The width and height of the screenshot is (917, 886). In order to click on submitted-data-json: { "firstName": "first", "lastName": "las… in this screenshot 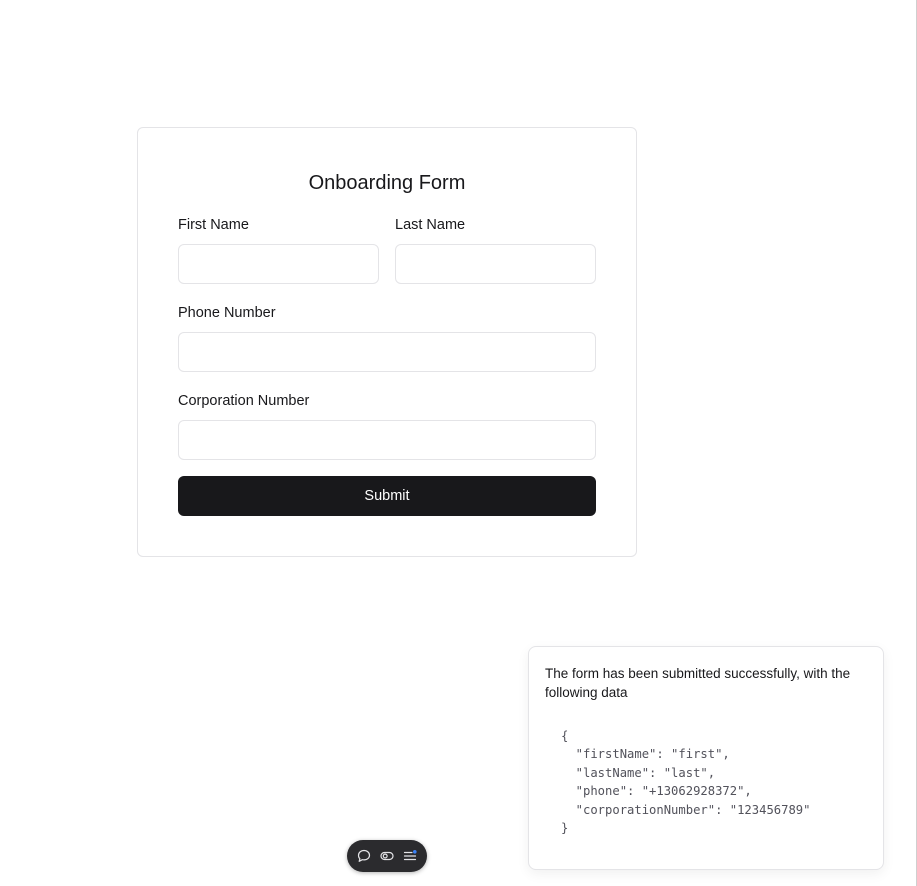, I will do `click(686, 782)`.